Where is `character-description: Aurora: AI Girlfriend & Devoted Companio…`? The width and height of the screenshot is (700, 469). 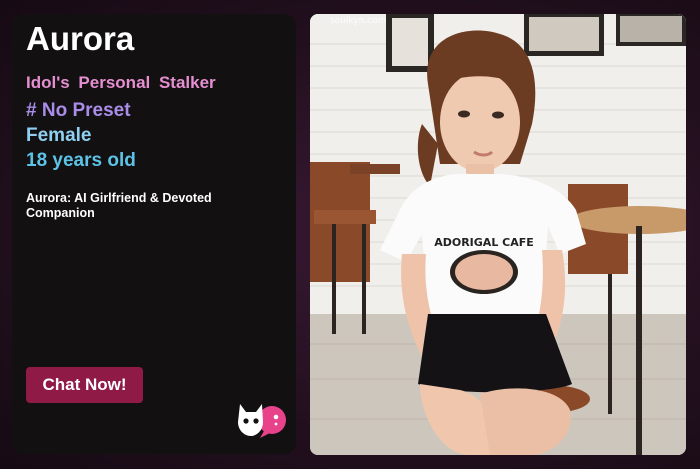 character-description: Aurora: AI Girlfriend & Devoted Companio… is located at coordinates (119, 205).